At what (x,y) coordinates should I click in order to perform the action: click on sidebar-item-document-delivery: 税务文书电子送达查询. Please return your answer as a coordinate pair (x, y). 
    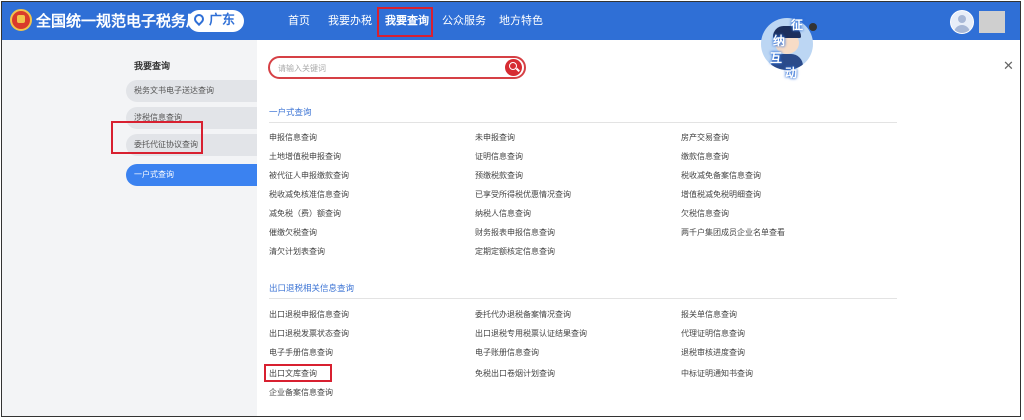
    Looking at the image, I should click on (191, 91).